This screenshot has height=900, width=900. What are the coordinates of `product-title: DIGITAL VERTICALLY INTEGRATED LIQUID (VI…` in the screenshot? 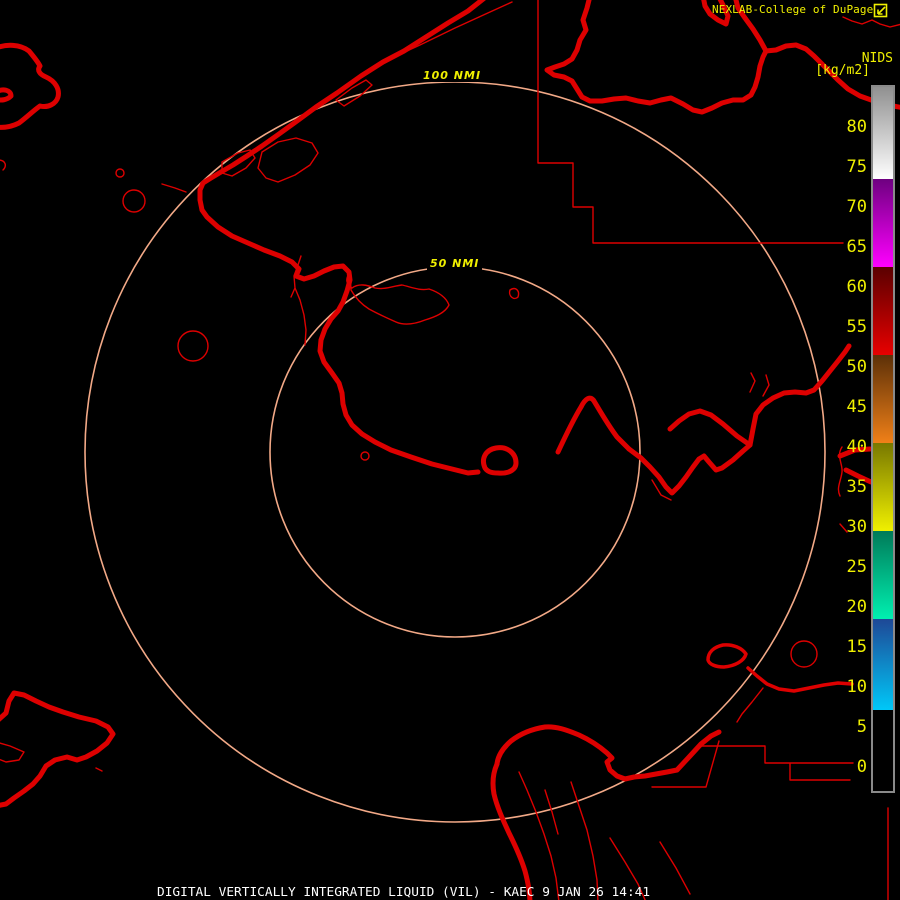 It's located at (404, 892).